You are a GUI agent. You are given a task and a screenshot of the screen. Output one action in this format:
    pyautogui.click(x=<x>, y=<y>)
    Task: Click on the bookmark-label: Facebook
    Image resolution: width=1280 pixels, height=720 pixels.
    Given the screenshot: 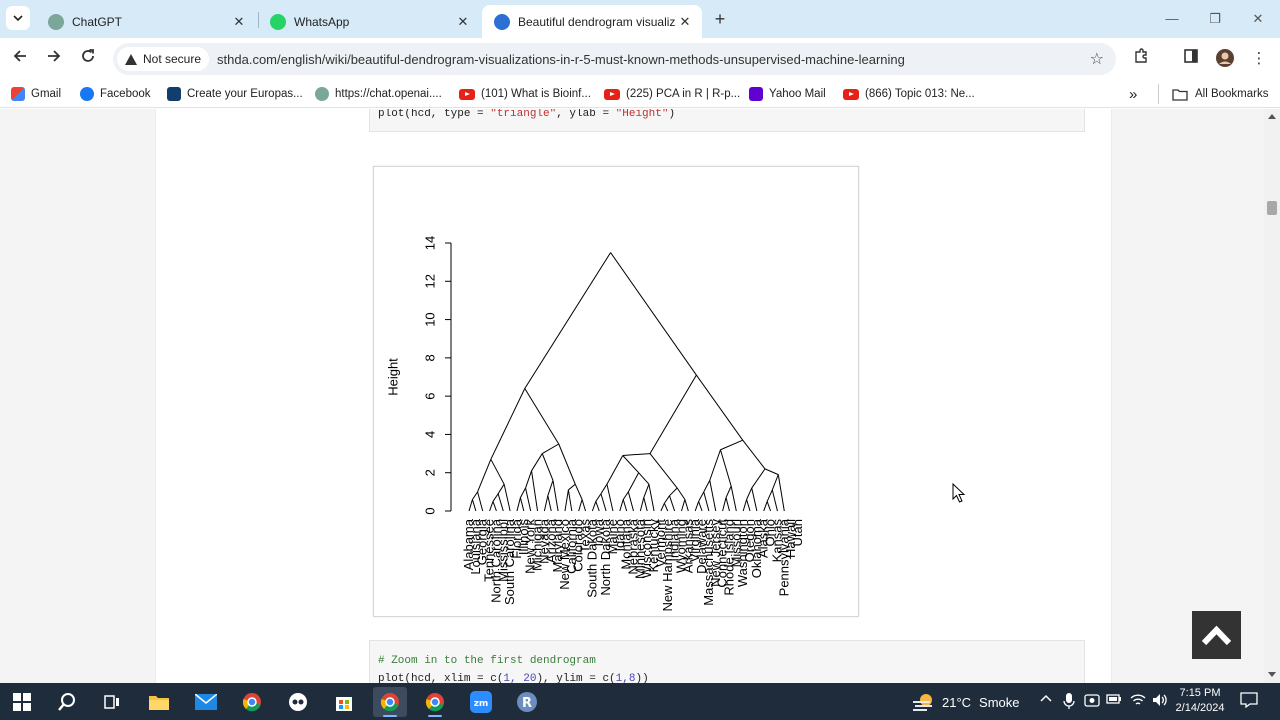 What is the action you would take?
    pyautogui.click(x=125, y=94)
    